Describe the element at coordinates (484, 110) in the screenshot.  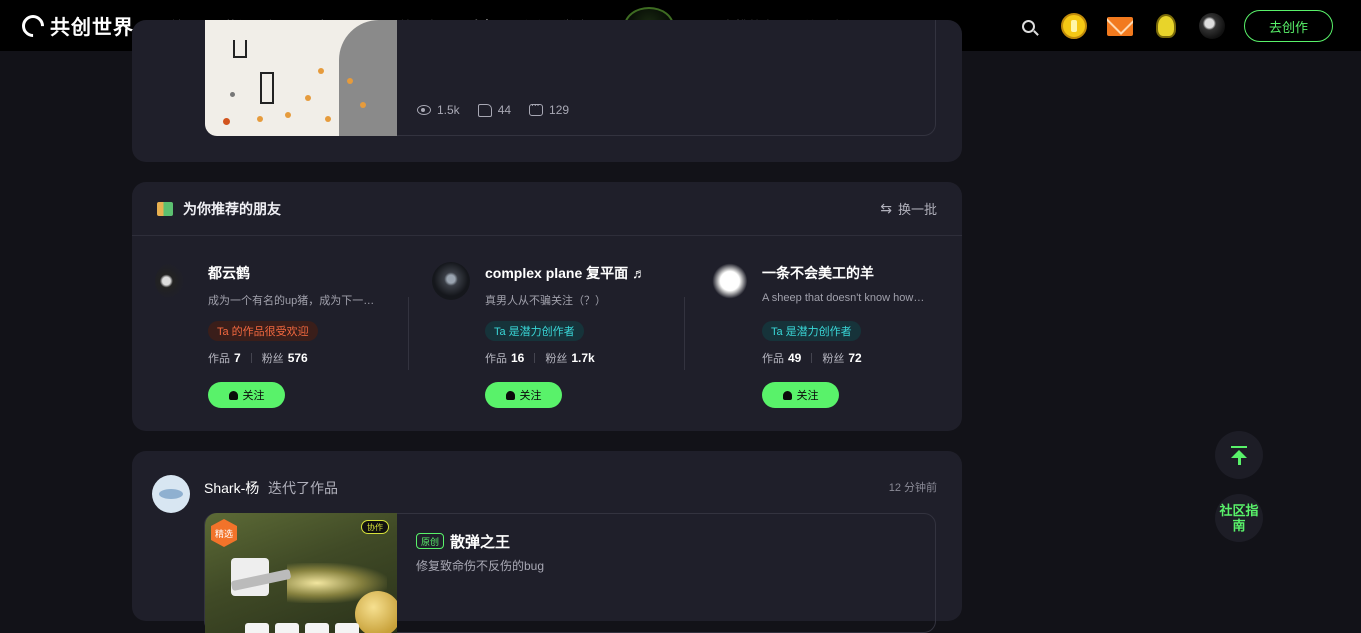
I see `thumbs-up-icon` at that location.